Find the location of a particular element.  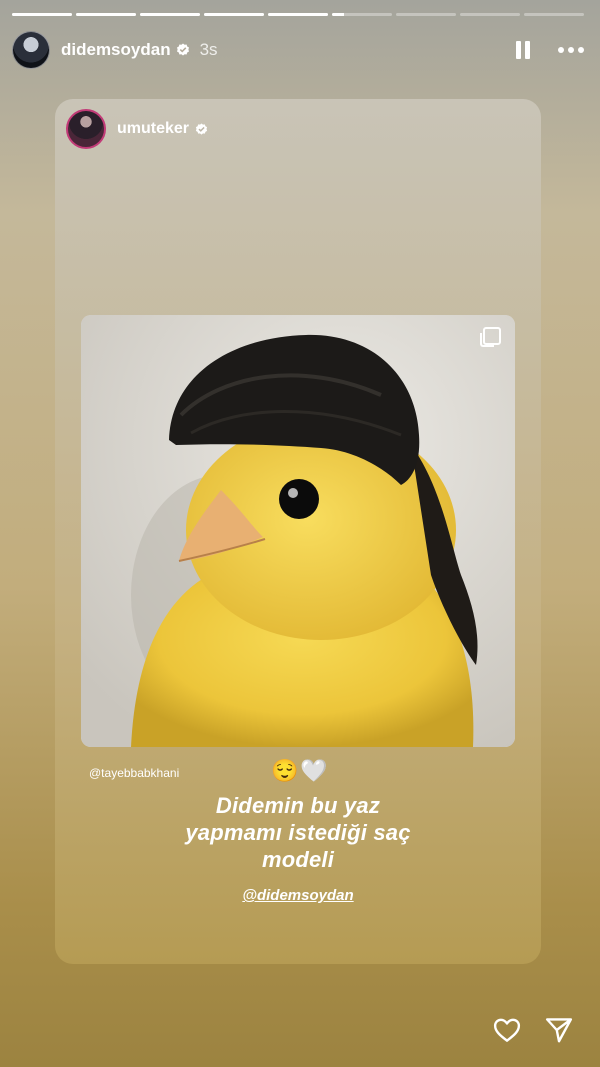

avatar is located at coordinates (31, 50).